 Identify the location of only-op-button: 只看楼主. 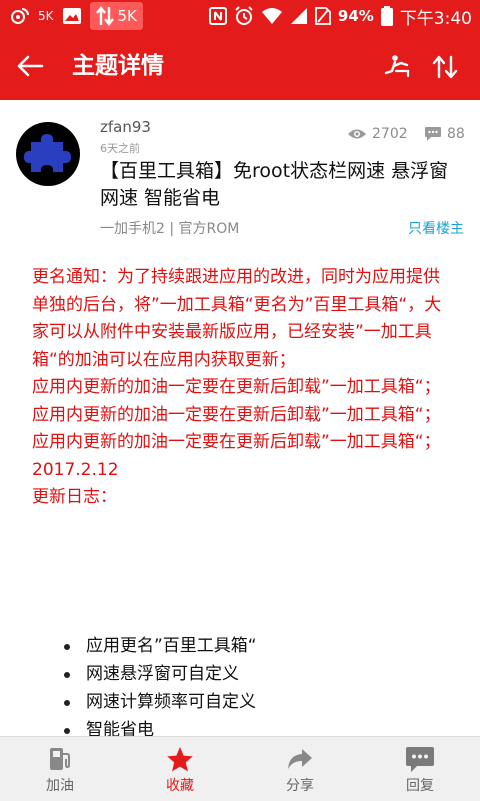
(436, 228).